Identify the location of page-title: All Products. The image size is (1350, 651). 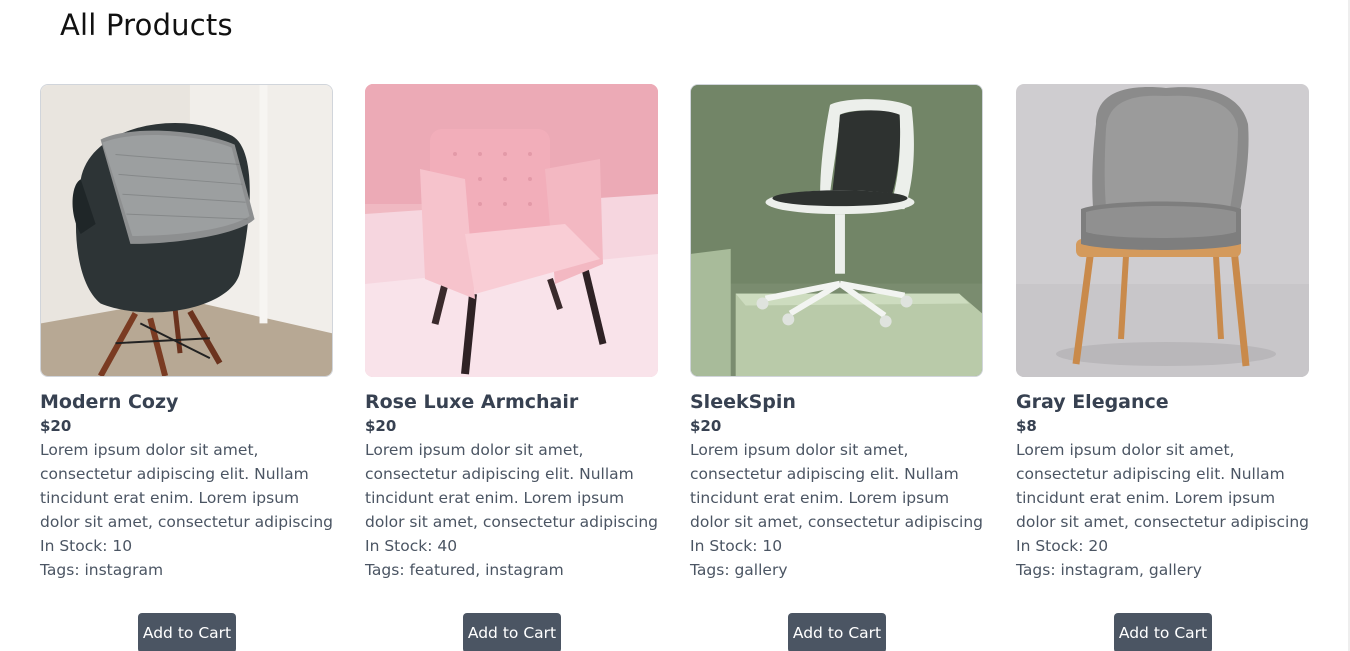
(146, 25).